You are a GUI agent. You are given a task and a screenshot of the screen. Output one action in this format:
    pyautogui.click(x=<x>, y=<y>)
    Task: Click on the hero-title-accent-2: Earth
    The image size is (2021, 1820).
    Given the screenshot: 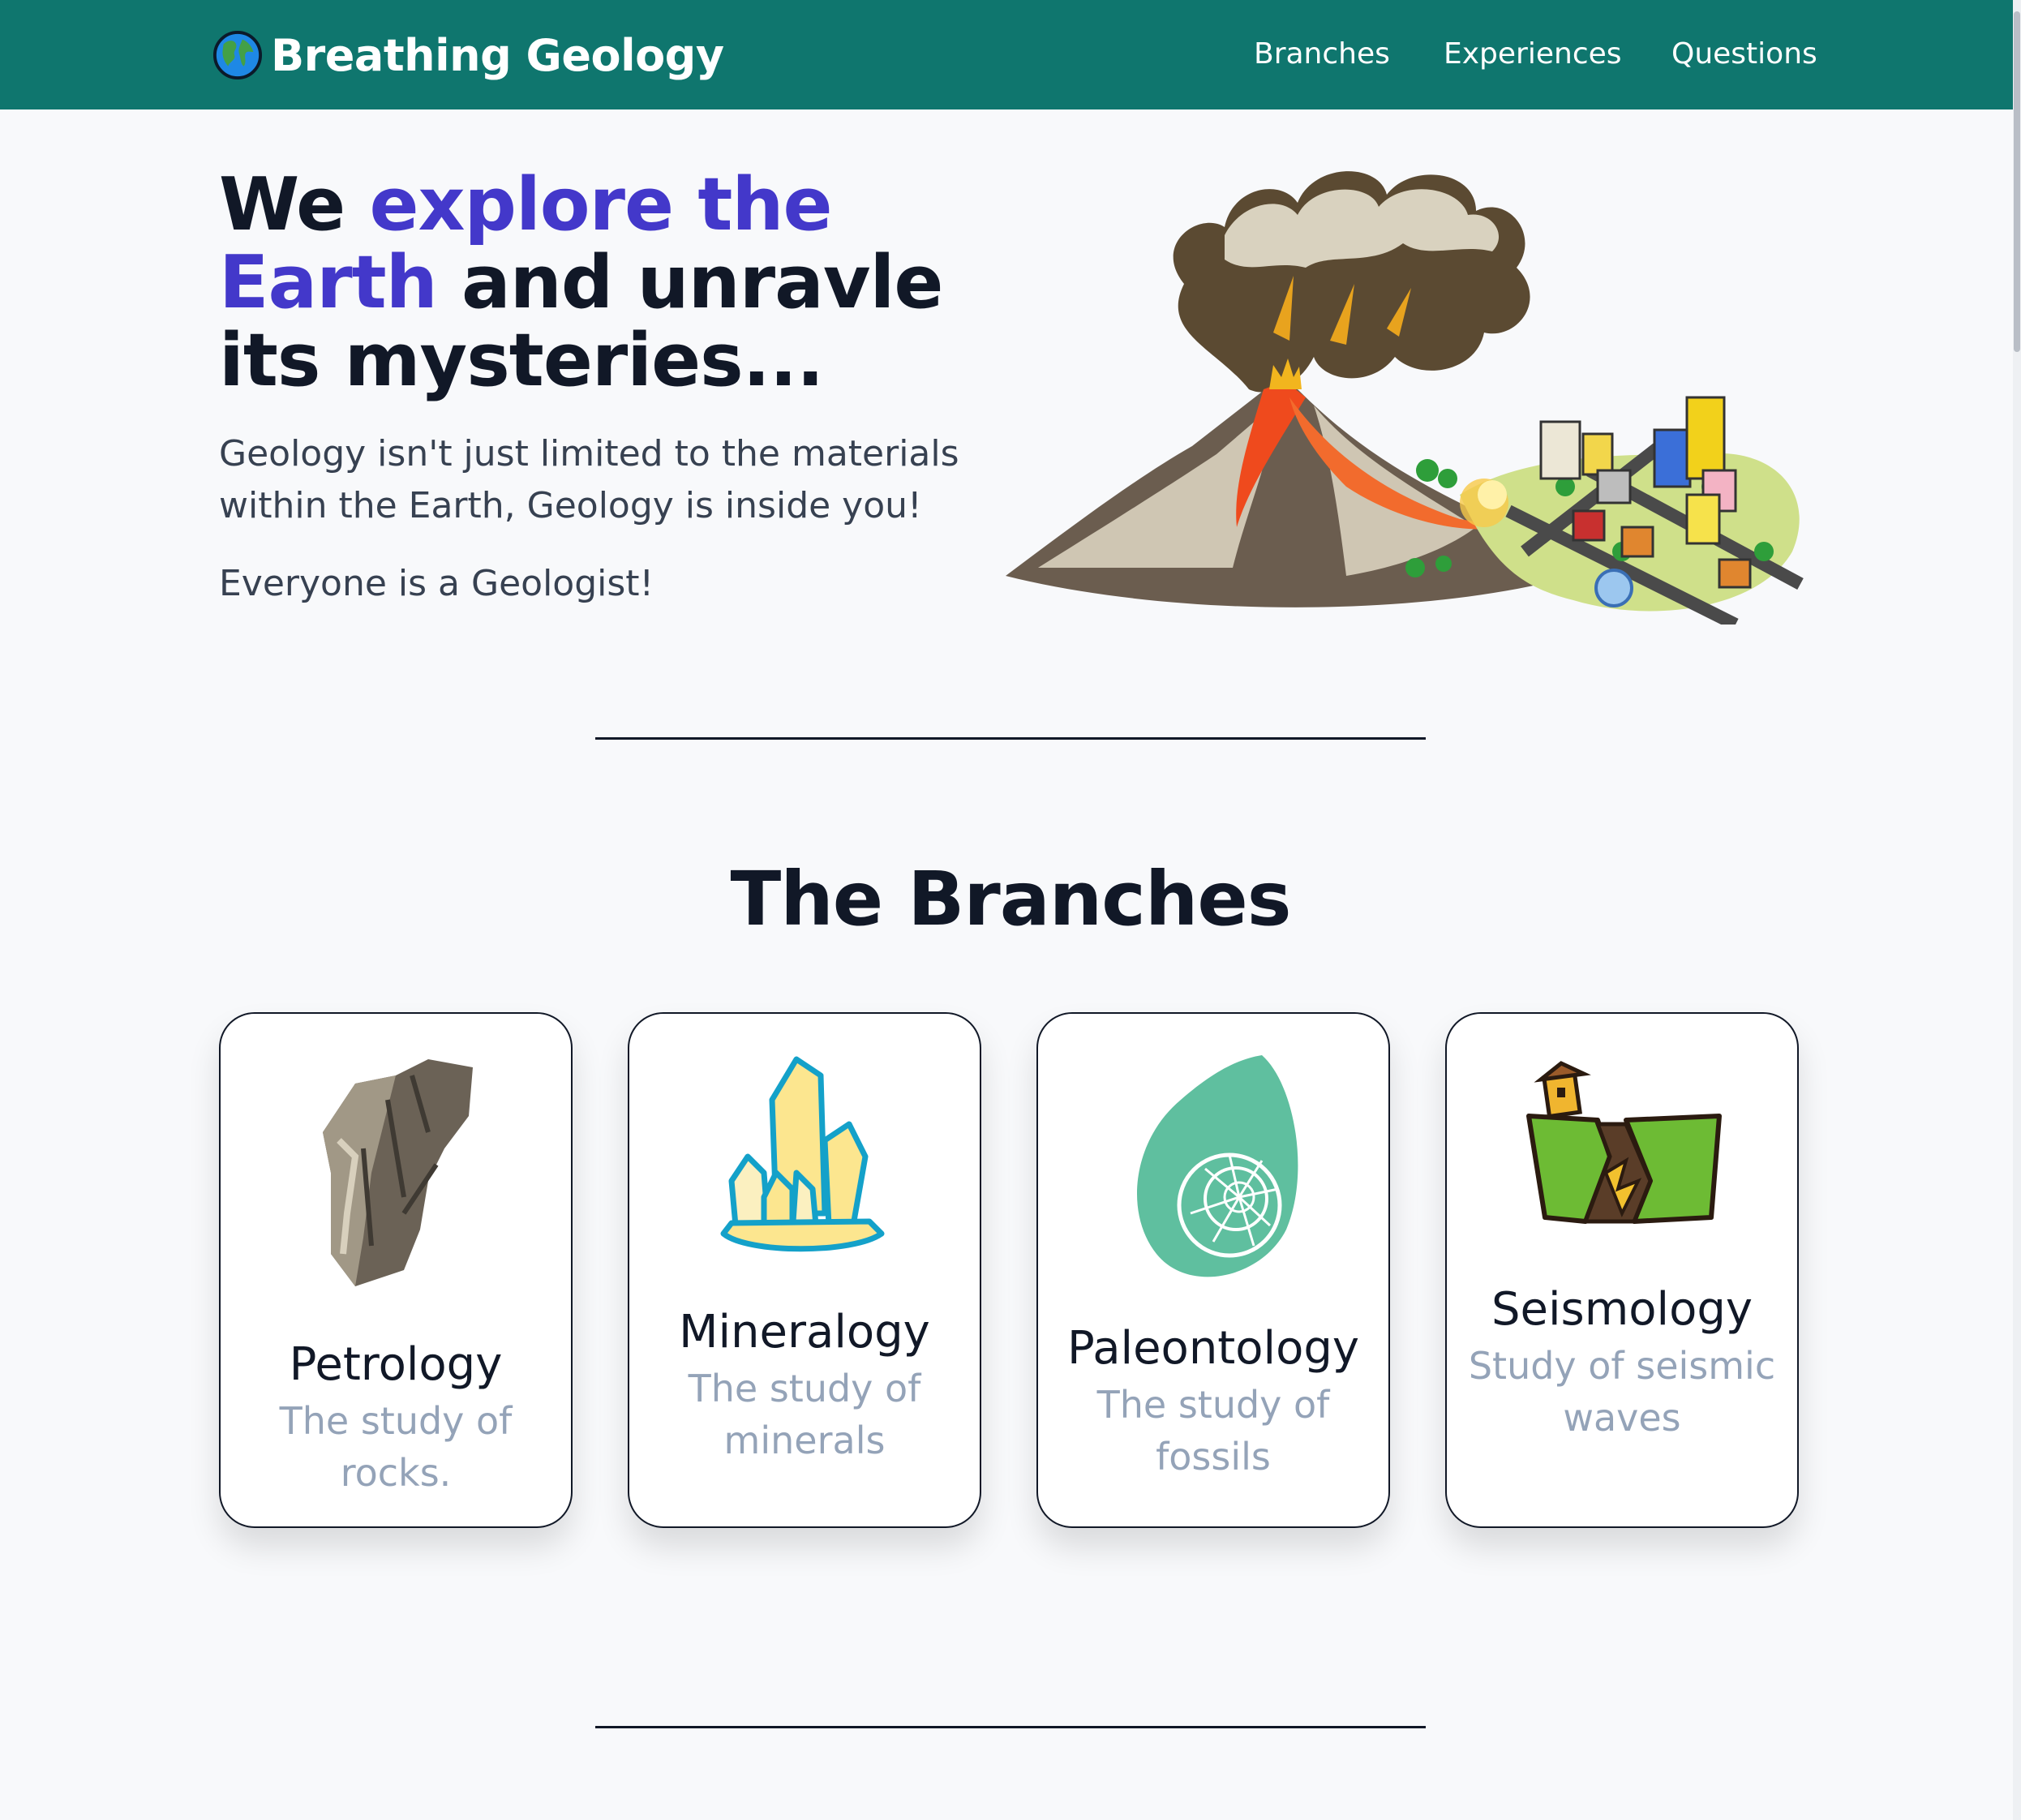 What is the action you would take?
    pyautogui.click(x=329, y=282)
    